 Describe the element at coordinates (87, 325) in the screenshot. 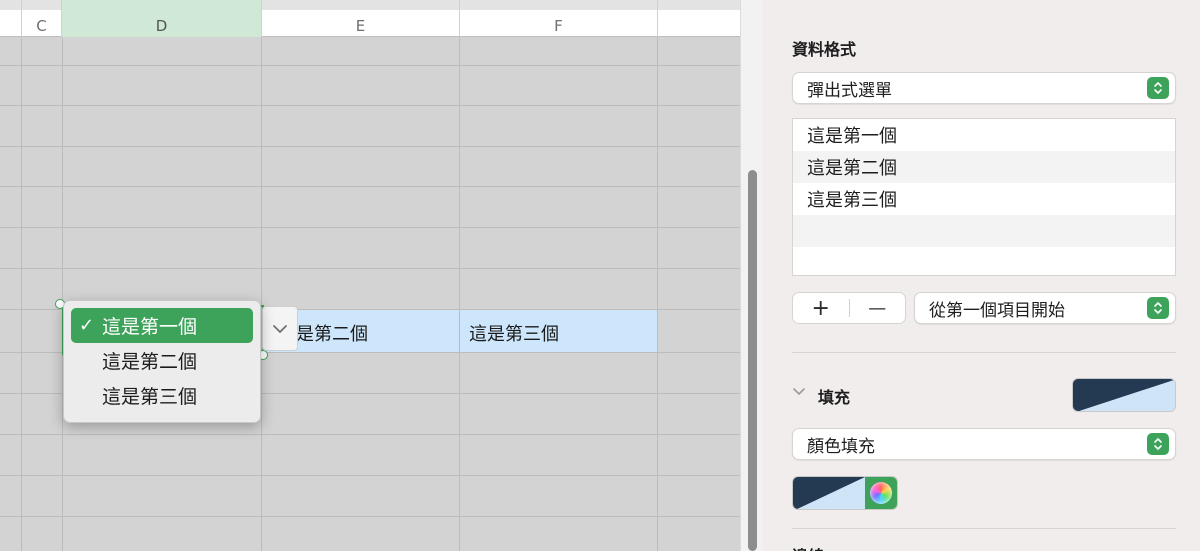

I see `checkmark-icon: ✓` at that location.